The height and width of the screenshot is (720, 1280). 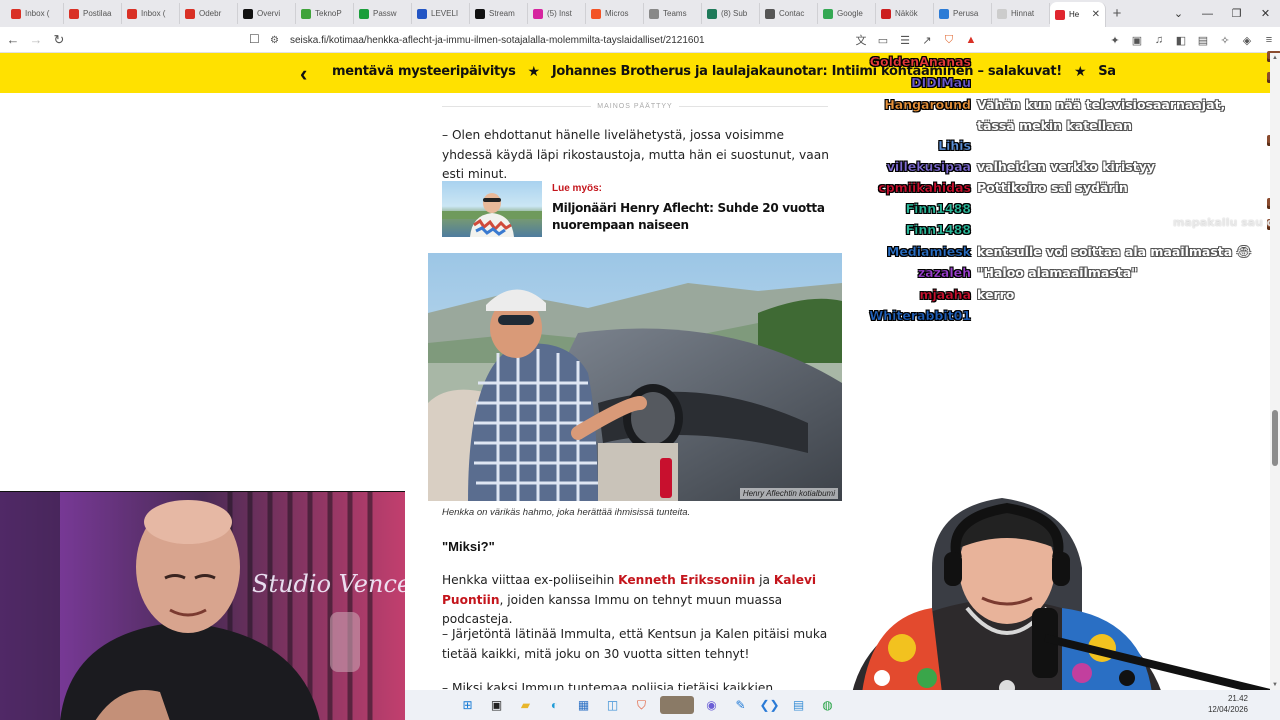 I want to click on browser-tab: Passw, so click(x=383, y=13).